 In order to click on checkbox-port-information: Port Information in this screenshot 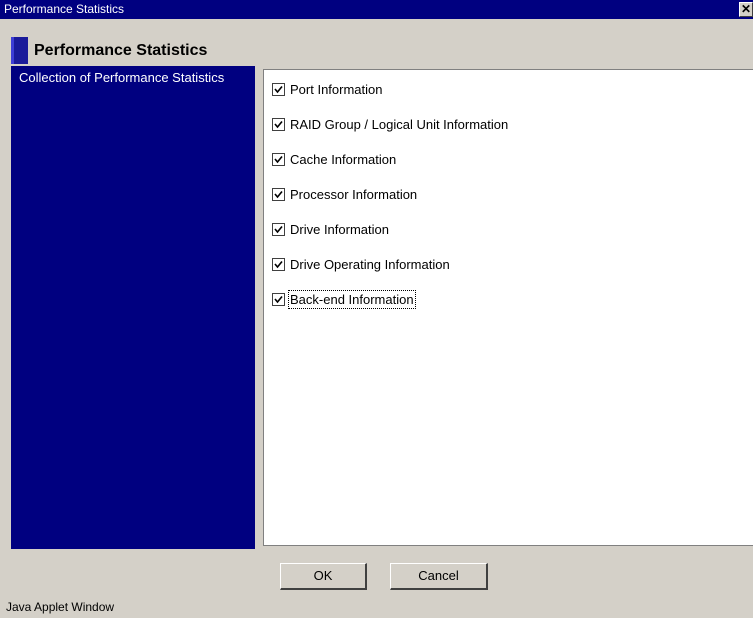, I will do `click(327, 89)`.